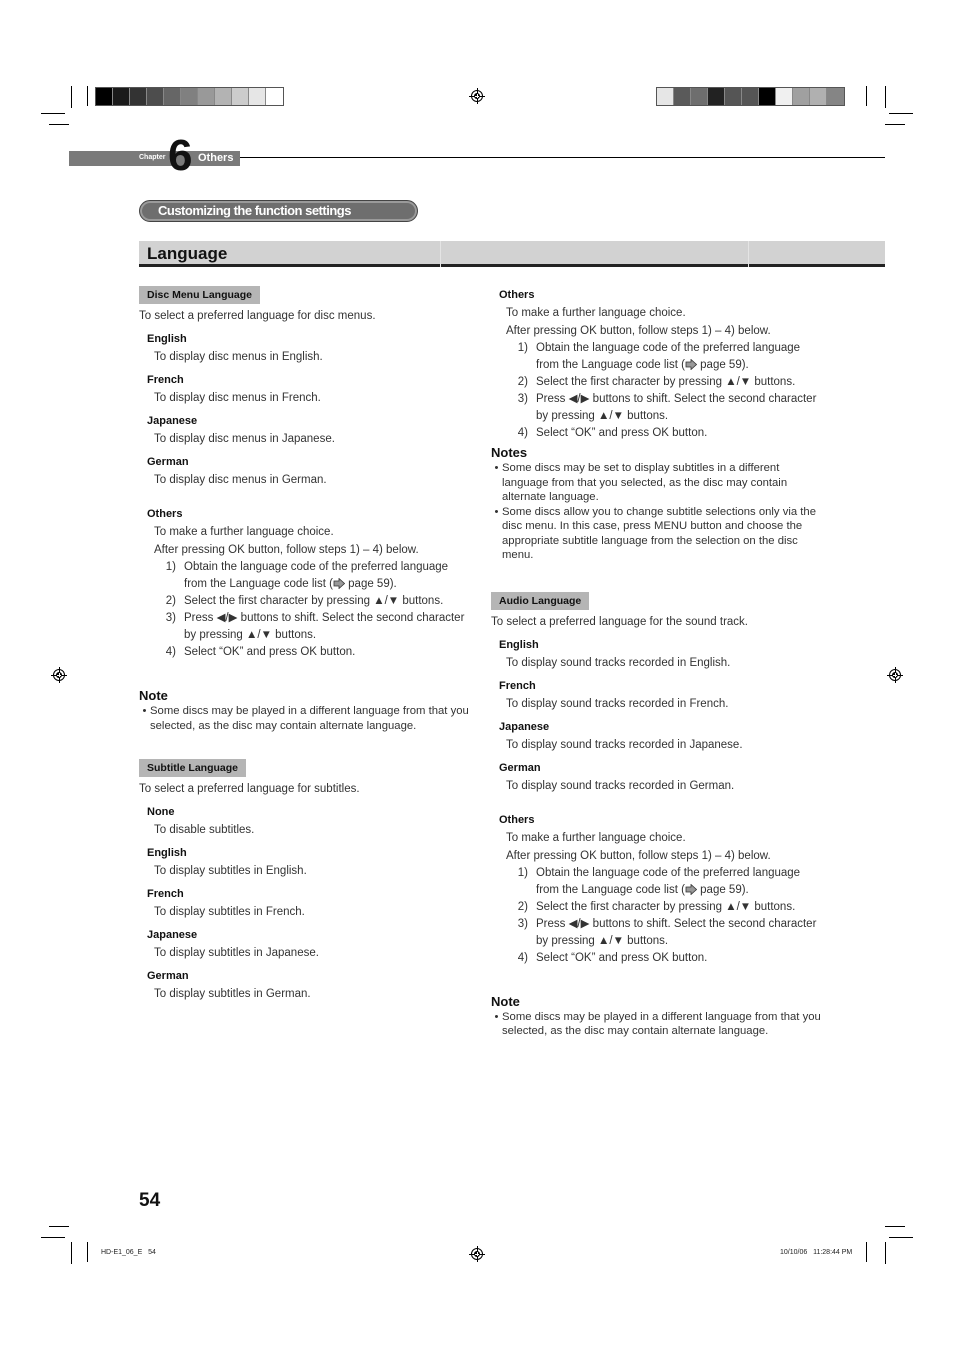  Describe the element at coordinates (193, 768) in the screenshot. I see `section-tag: Subtitle Language` at that location.